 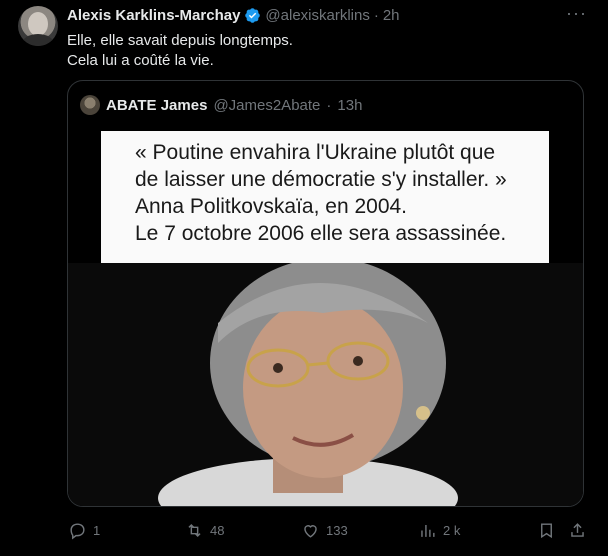 What do you see at coordinates (321, 233) in the screenshot?
I see `quote-card-line: Le 7 octobre 2006 elle sera assassinée.` at bounding box center [321, 233].